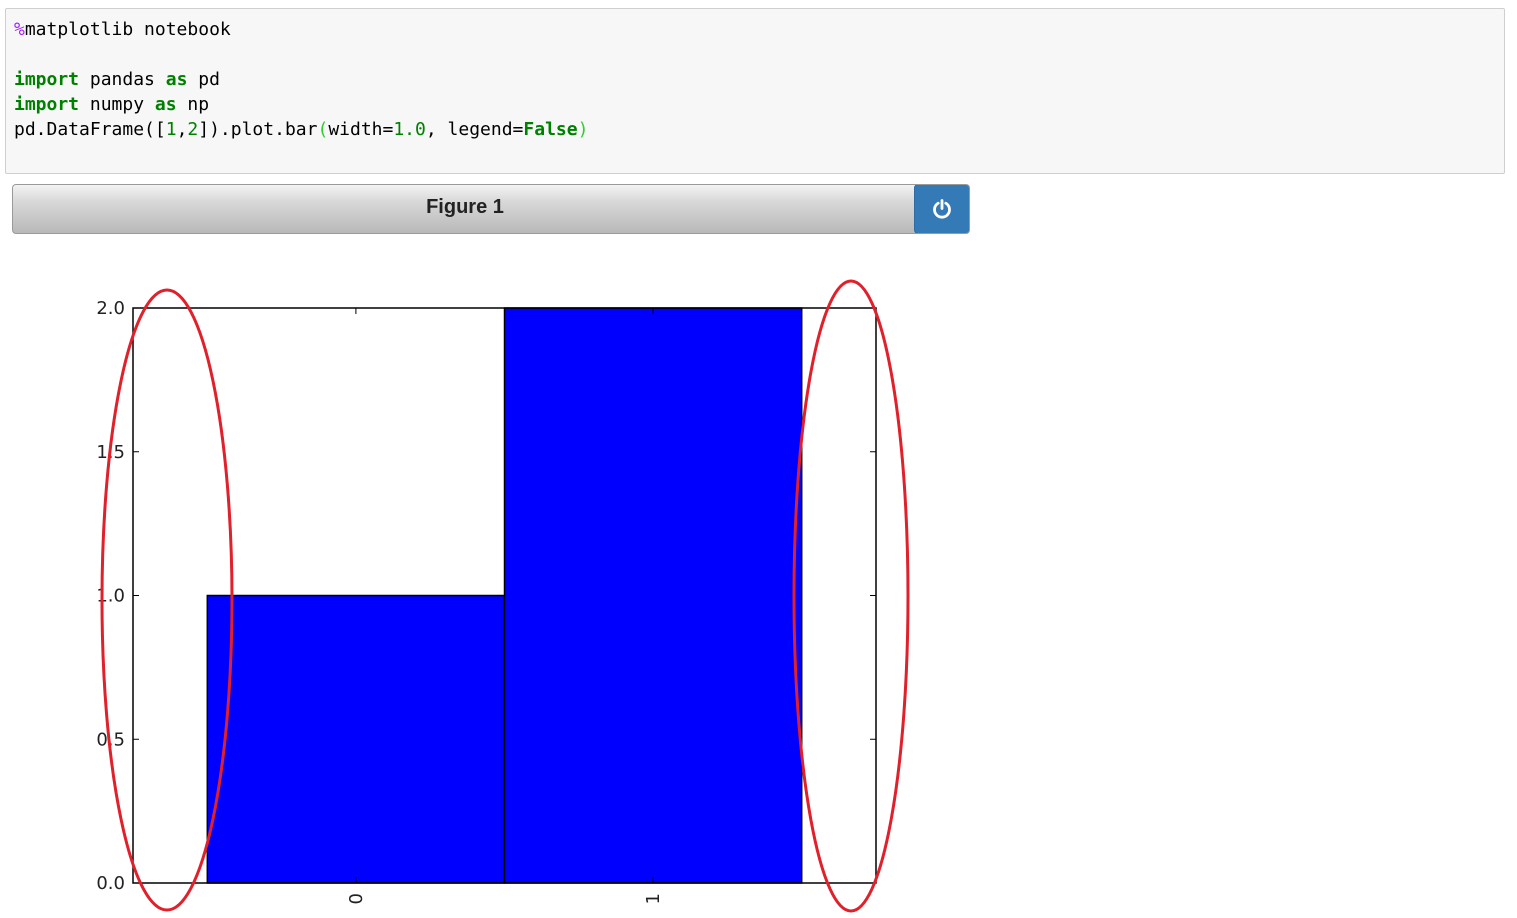 This screenshot has height=918, width=1517. I want to click on code-line: import numpy as np, so click(755, 104).